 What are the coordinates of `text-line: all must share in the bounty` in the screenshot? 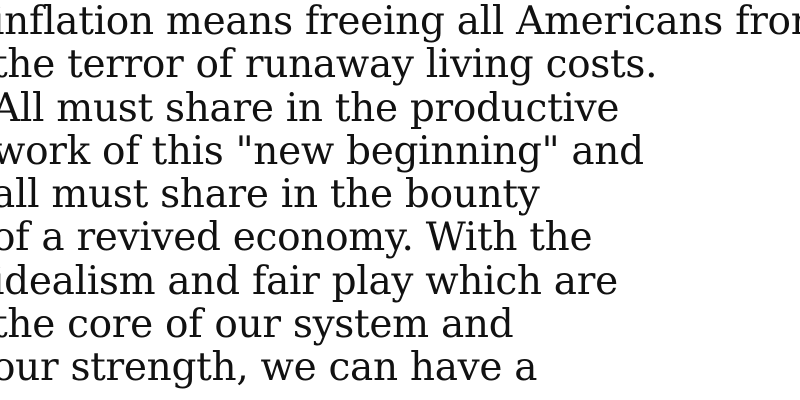 It's located at (270, 195).